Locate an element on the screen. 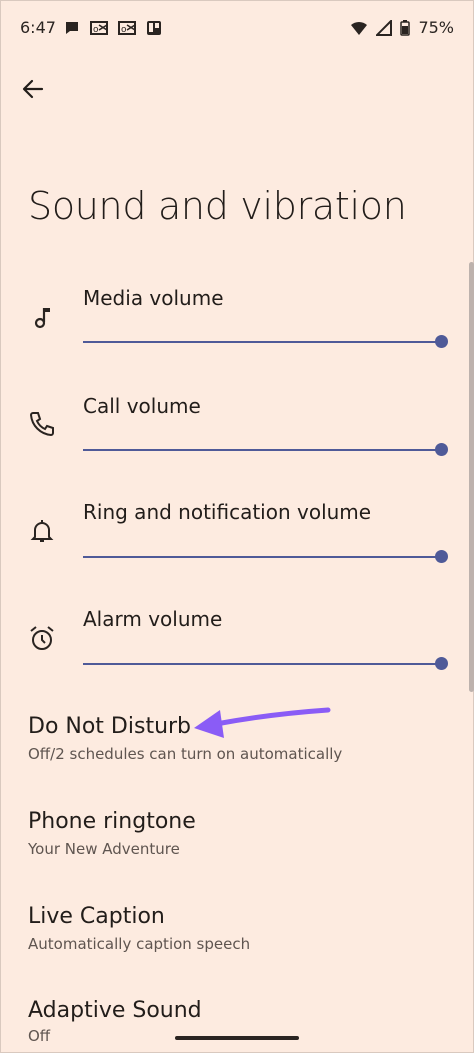 The width and height of the screenshot is (474, 1053). alarm-volume-row: Alarm volume is located at coordinates (237, 657).